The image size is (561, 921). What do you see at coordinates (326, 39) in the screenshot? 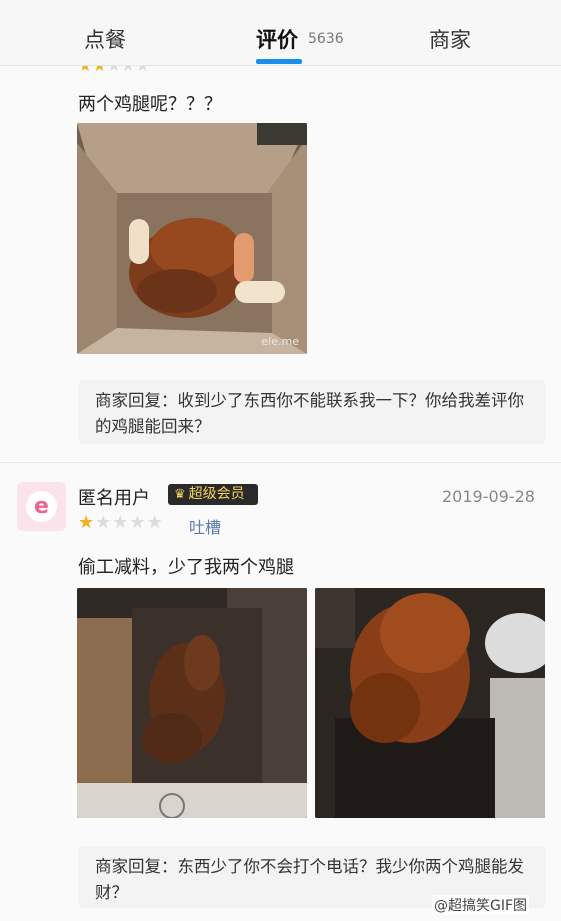
I see `review-count: 5636` at bounding box center [326, 39].